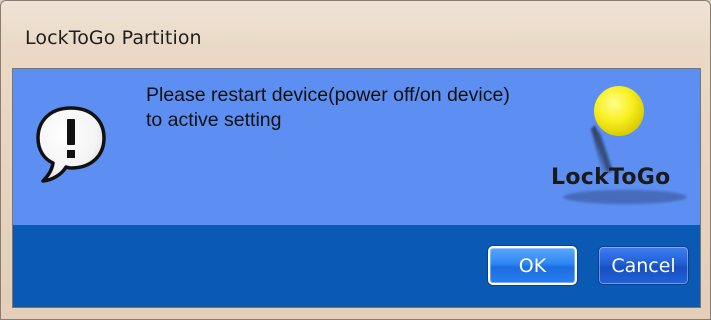 This screenshot has height=320, width=711. I want to click on exclamation-speech-bubble-icon, so click(71, 144).